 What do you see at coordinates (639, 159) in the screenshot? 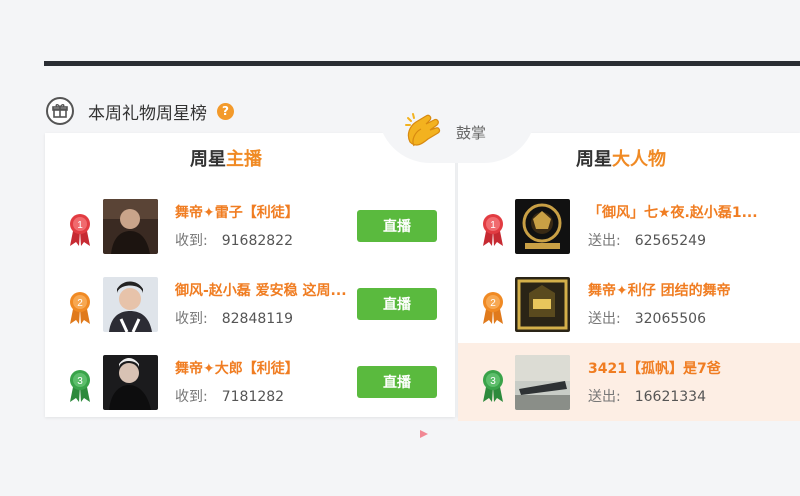
I see `title-highlight: 大人物` at bounding box center [639, 159].